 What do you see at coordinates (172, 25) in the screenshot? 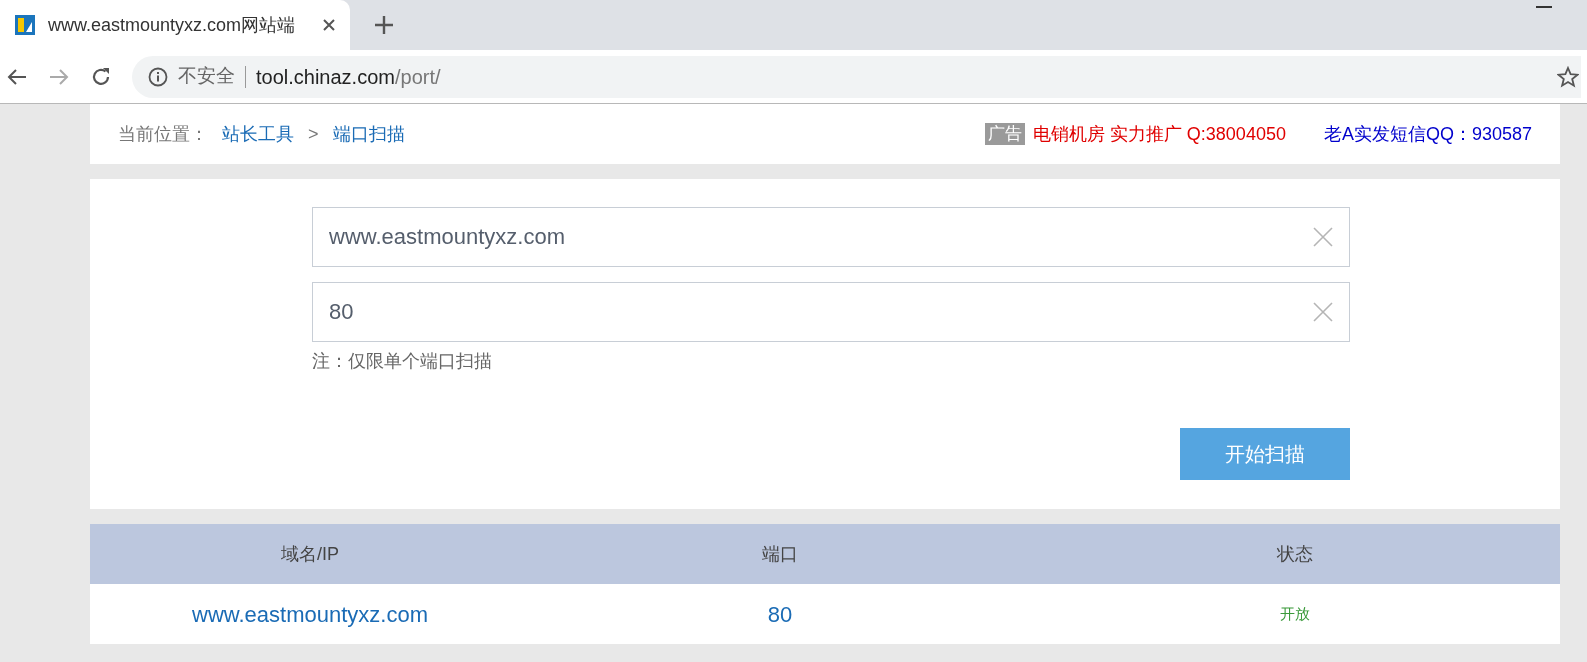
I see `tab-title: www.eastmountyxz.com网站端` at bounding box center [172, 25].